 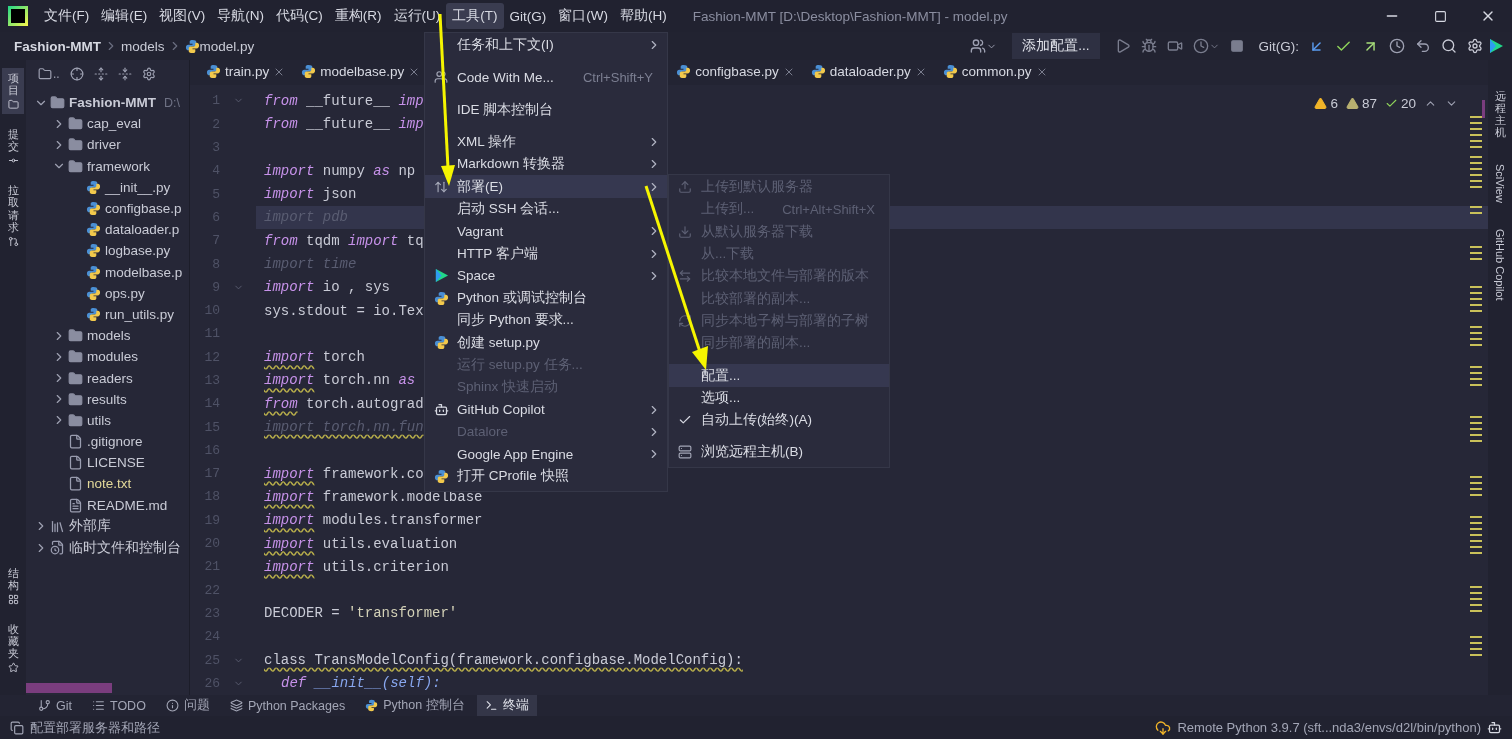 What do you see at coordinates (358, 16) in the screenshot?
I see `menu-item: 重构(R)` at bounding box center [358, 16].